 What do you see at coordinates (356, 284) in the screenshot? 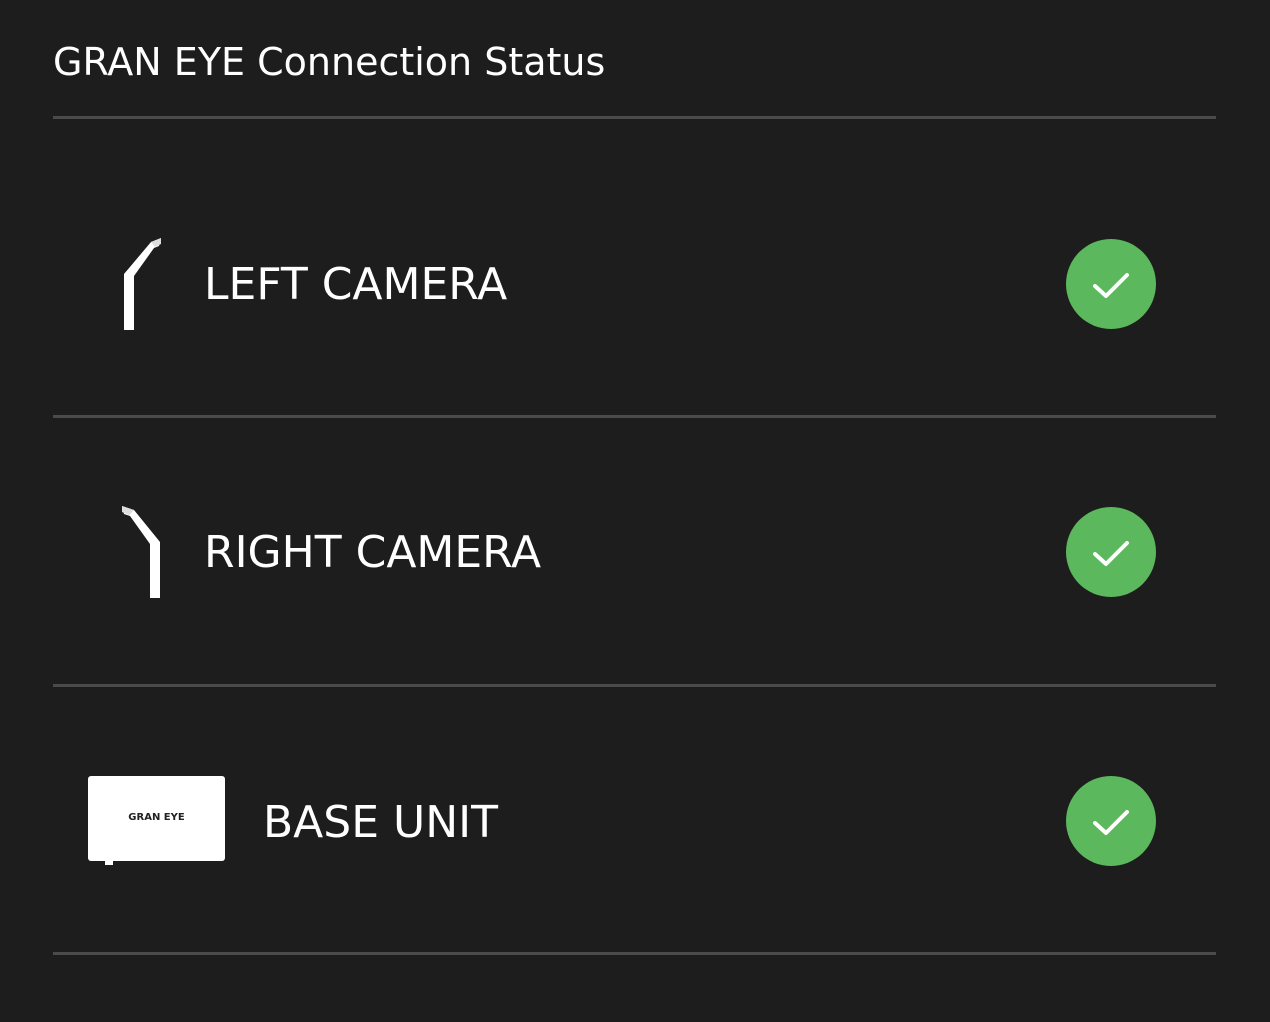
I see `device-label-left-camera: LEFT CAMERA` at bounding box center [356, 284].